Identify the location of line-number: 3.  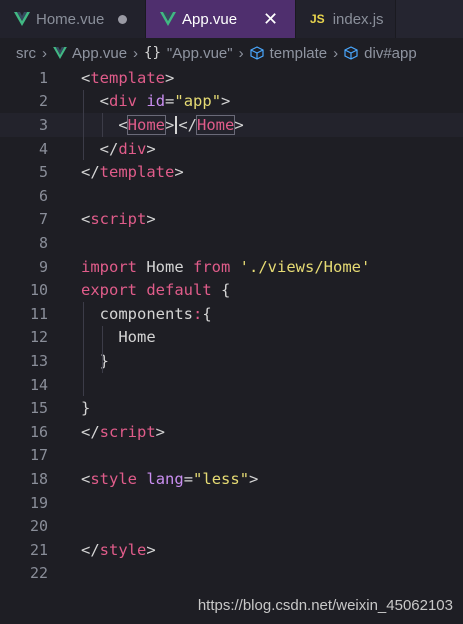
(43, 124).